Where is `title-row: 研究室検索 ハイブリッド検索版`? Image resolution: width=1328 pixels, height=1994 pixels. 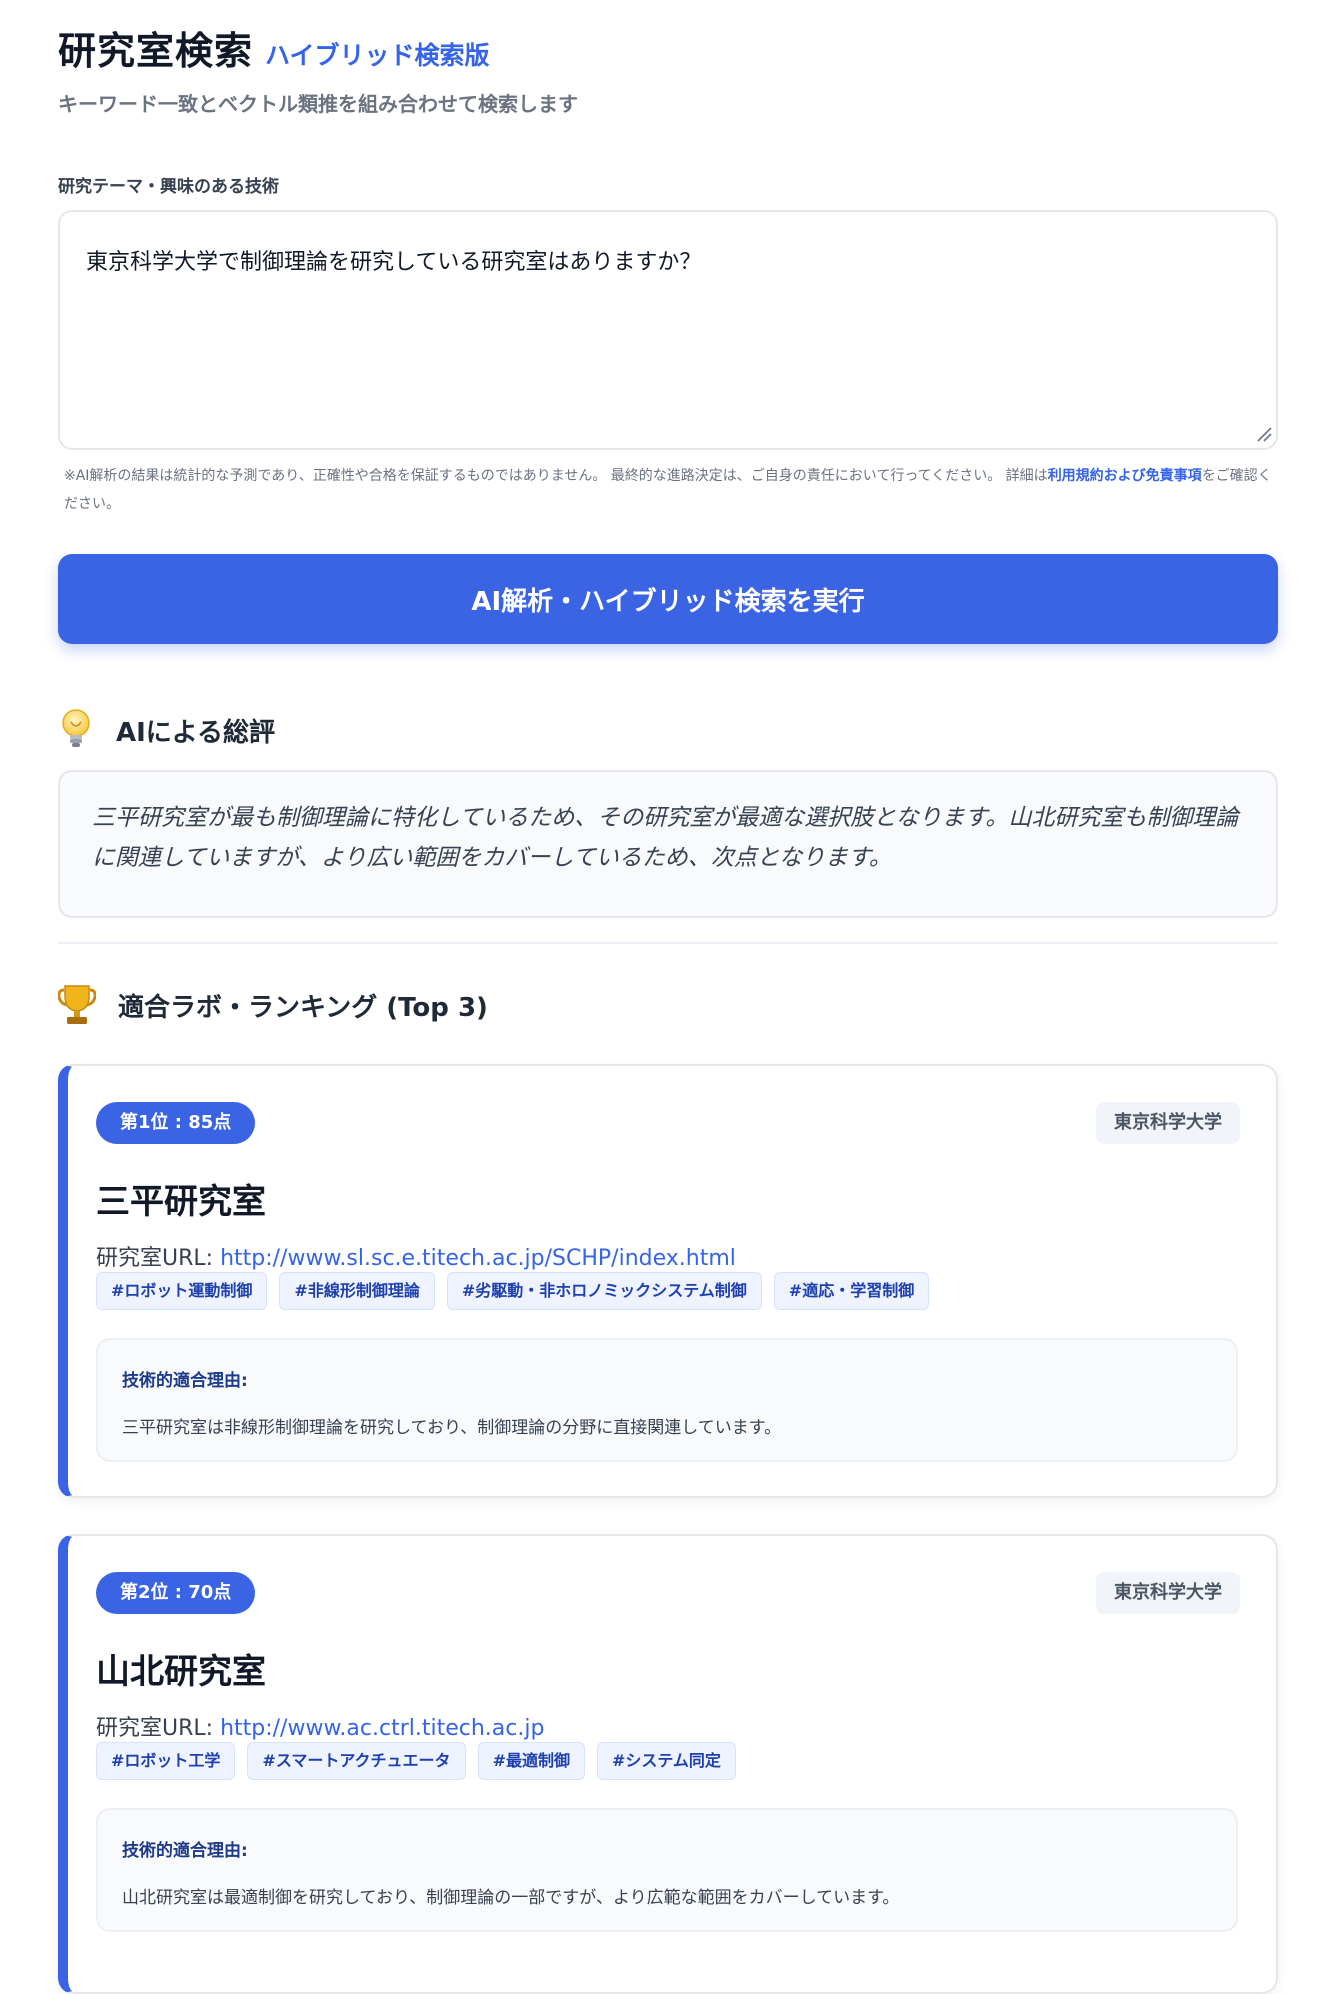 title-row: 研究室検索 ハイブリッド検索版 is located at coordinates (274, 47).